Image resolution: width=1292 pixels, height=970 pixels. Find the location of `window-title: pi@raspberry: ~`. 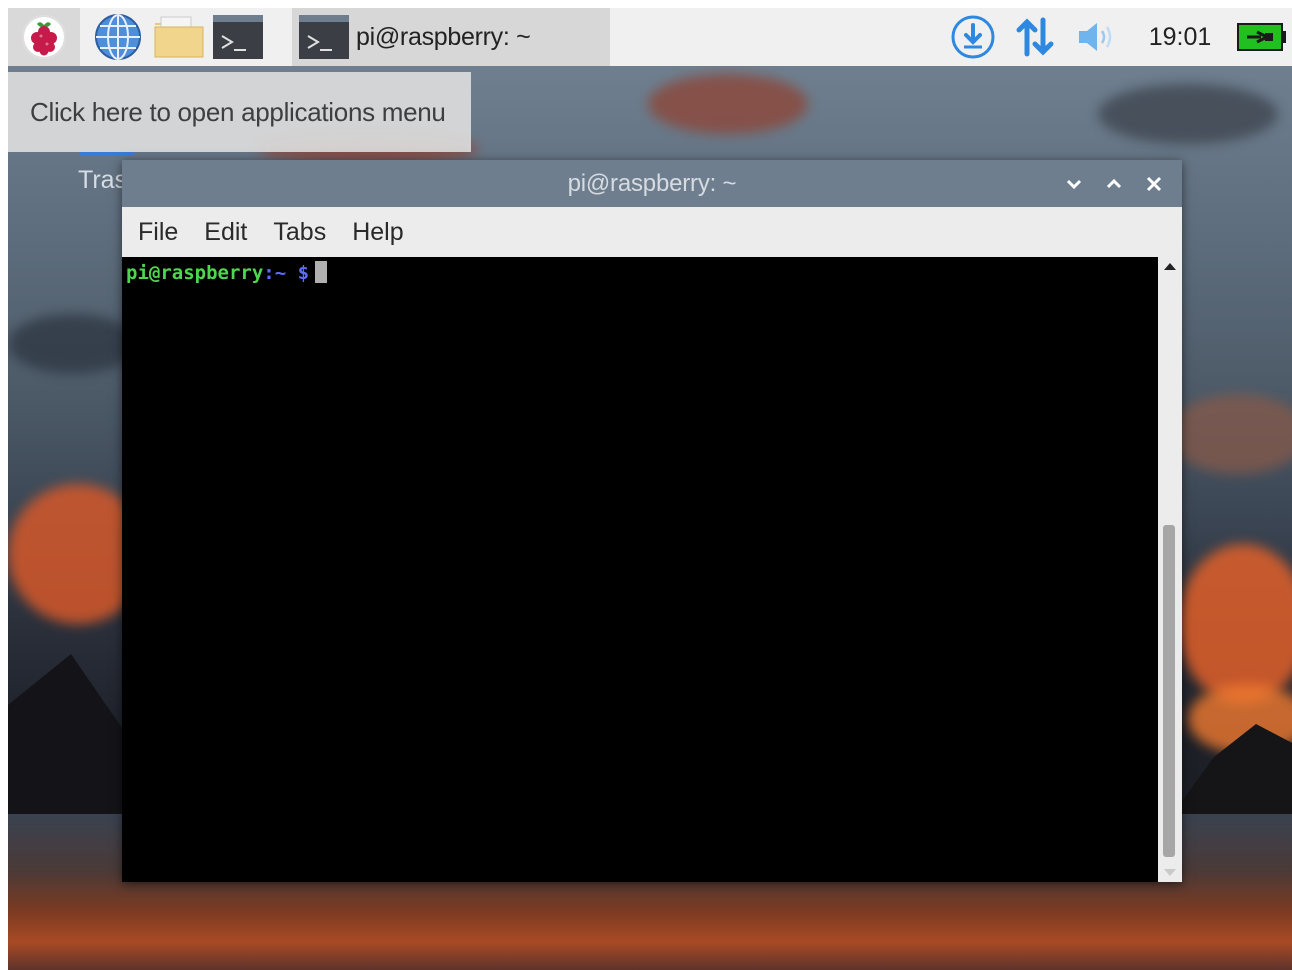

window-title: pi@raspberry: ~ is located at coordinates (652, 183).